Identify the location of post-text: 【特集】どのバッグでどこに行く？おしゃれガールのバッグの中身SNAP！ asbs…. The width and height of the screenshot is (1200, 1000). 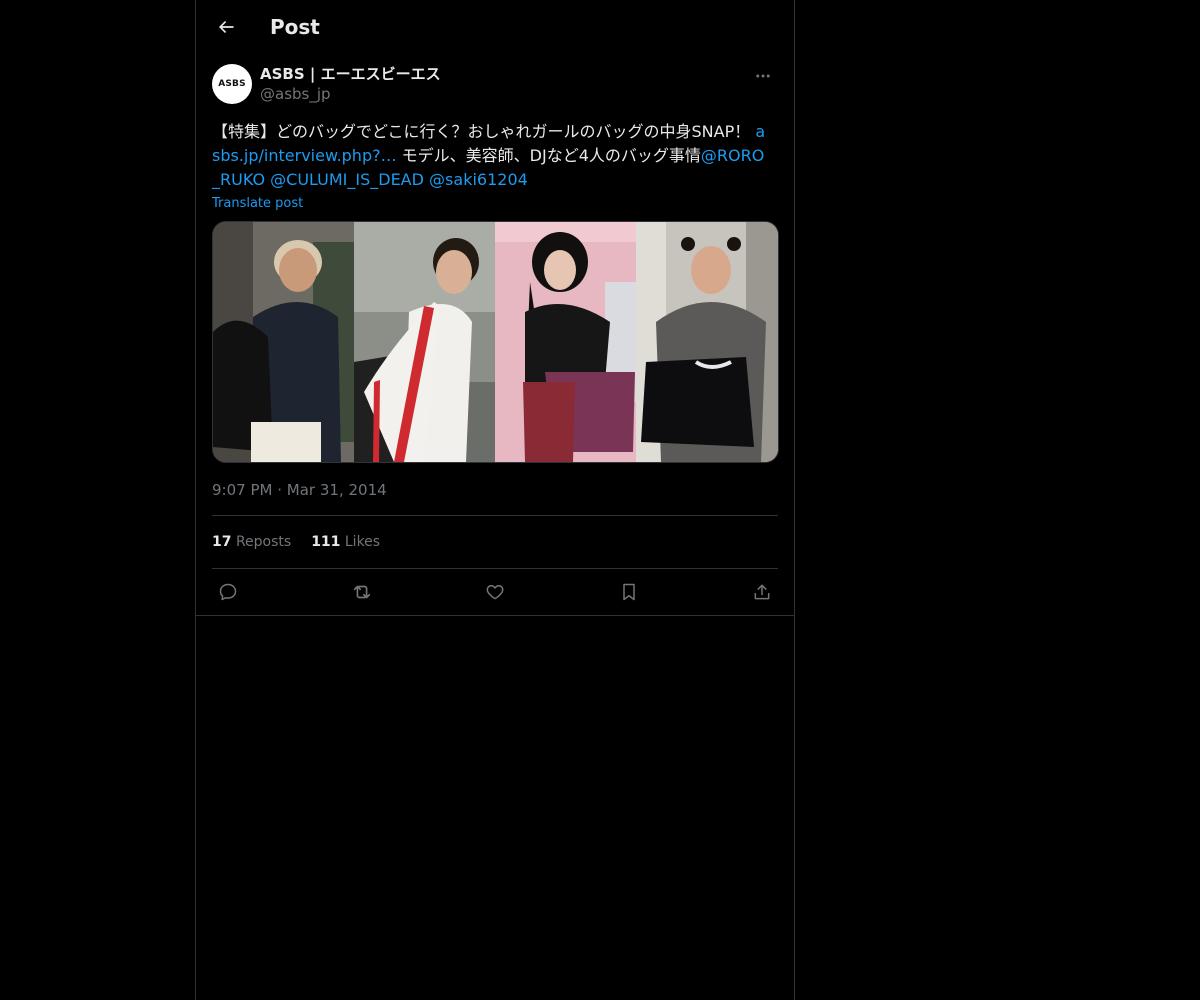
(492, 156).